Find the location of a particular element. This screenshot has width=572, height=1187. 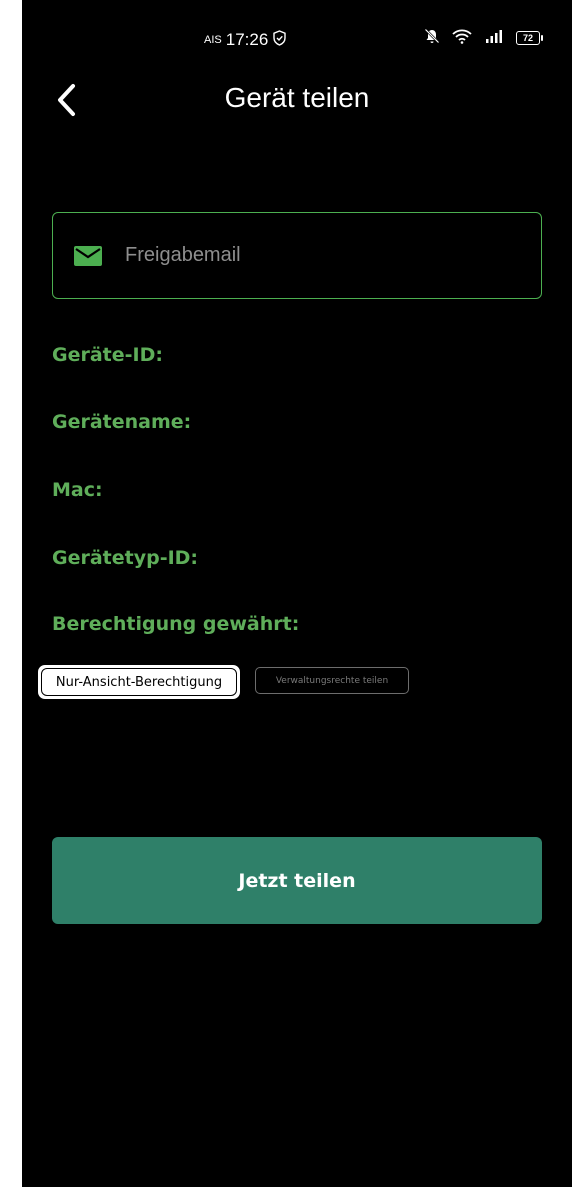

device-type-id-label: Gerätetyp-ID: is located at coordinates (125, 558).